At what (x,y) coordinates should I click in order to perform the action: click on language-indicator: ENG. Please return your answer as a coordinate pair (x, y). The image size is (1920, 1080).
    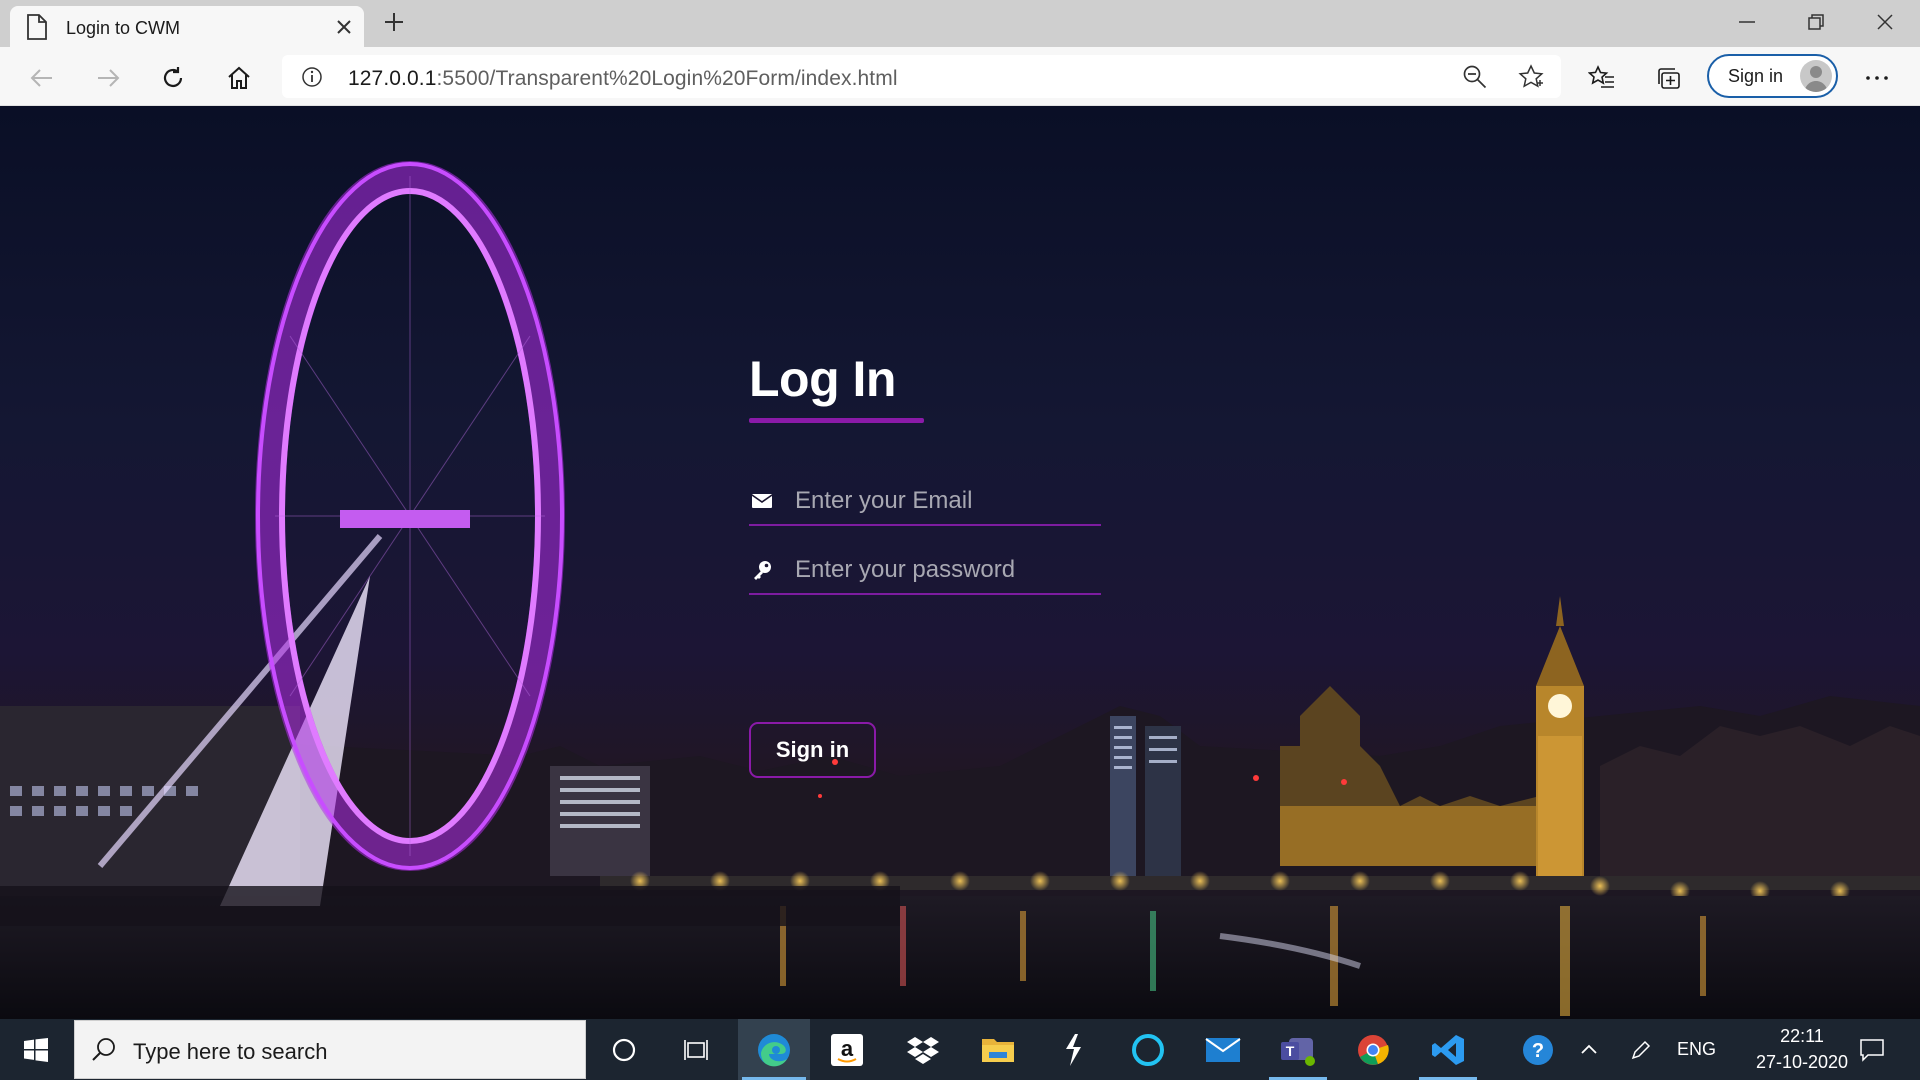
    Looking at the image, I should click on (1696, 1049).